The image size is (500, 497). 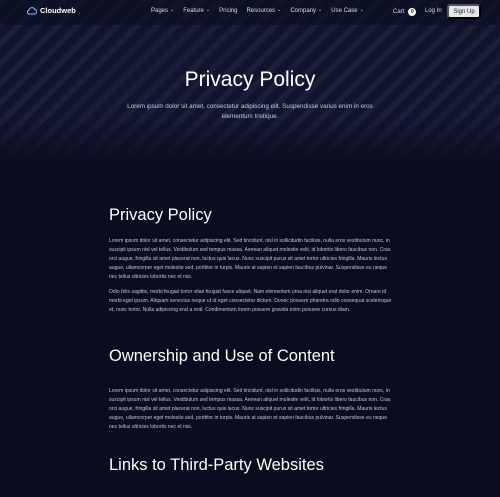 I want to click on cart-label: Cart, so click(x=399, y=12).